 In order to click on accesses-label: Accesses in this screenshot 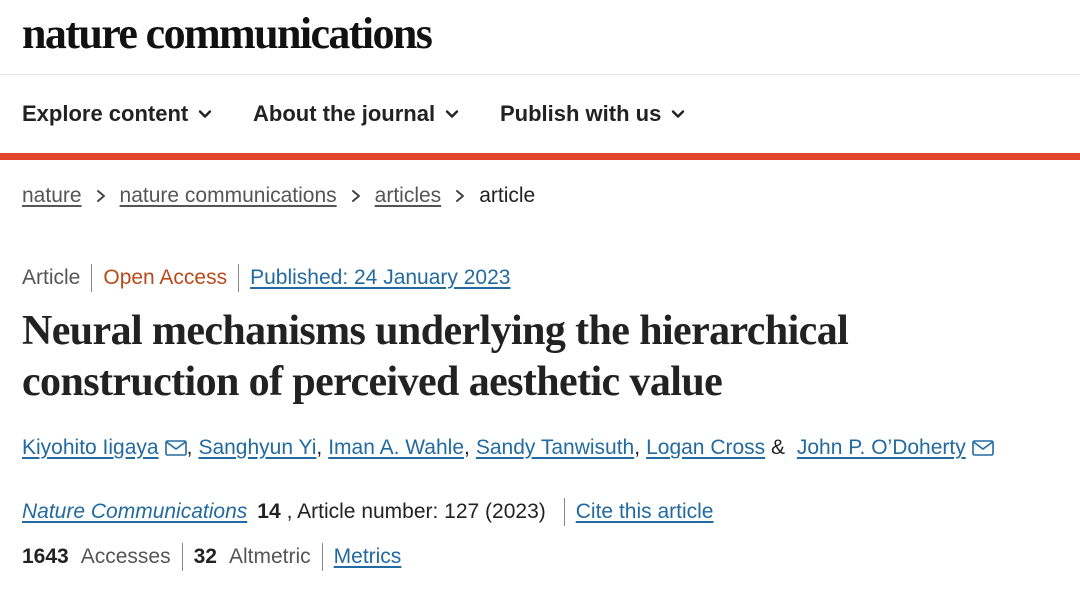, I will do `click(125, 556)`.